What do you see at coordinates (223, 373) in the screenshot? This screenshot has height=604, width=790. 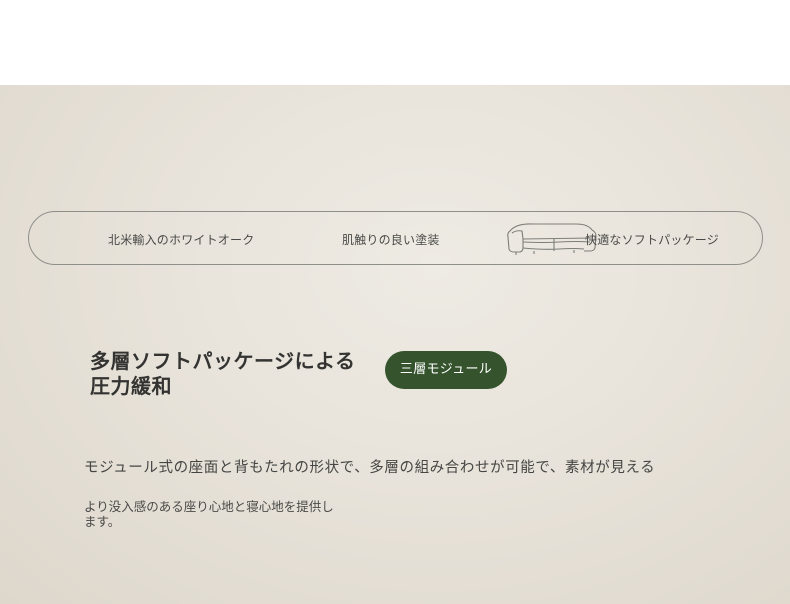 I see `section-headline: 多層ソフトパッケージによる圧力緩和` at bounding box center [223, 373].